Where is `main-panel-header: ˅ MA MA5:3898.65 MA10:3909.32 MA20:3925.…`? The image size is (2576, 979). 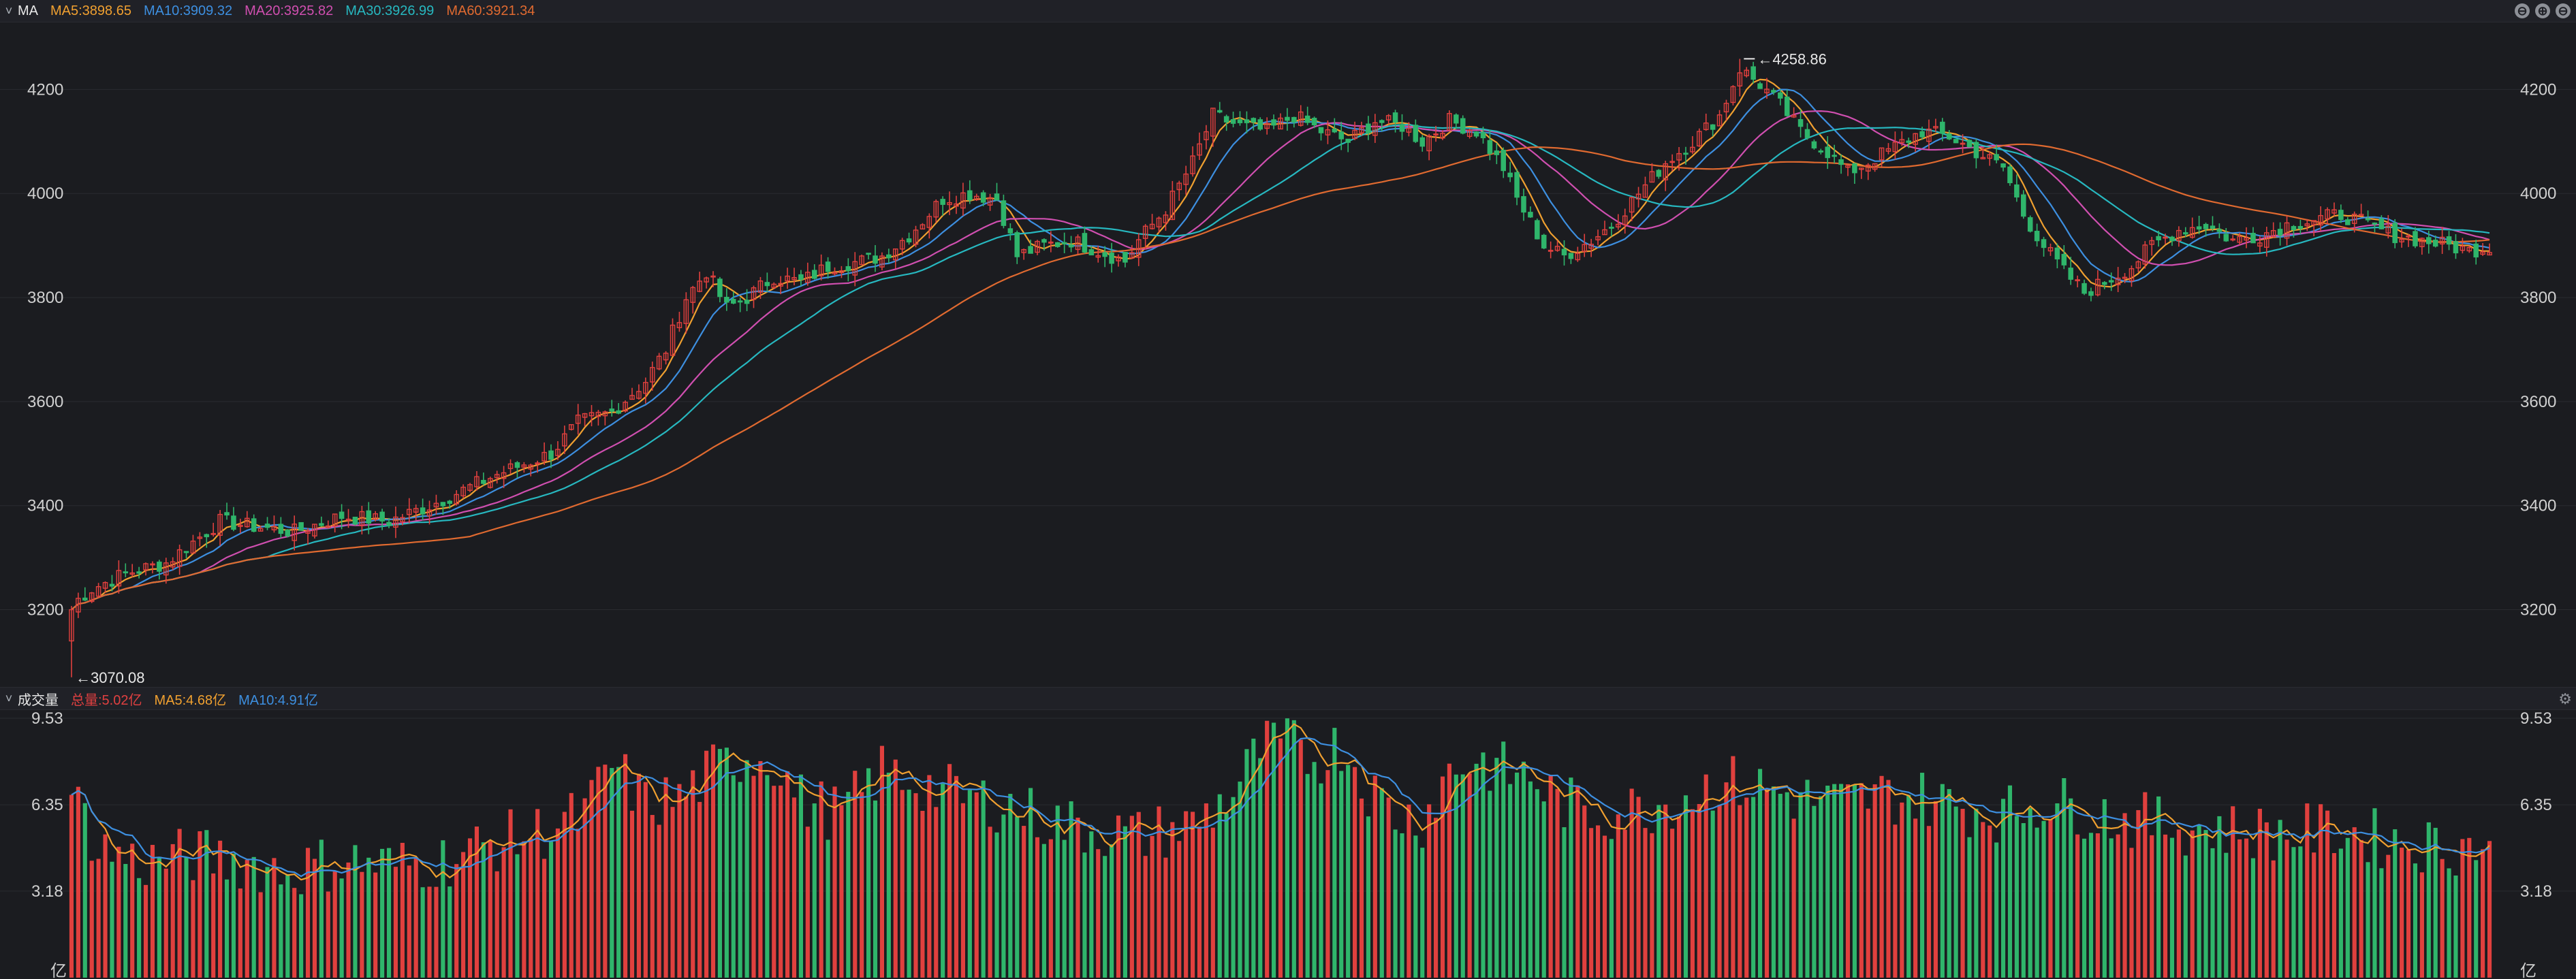 main-panel-header: ˅ MA MA5:3898.65 MA10:3909.32 MA20:3925.… is located at coordinates (1288, 11).